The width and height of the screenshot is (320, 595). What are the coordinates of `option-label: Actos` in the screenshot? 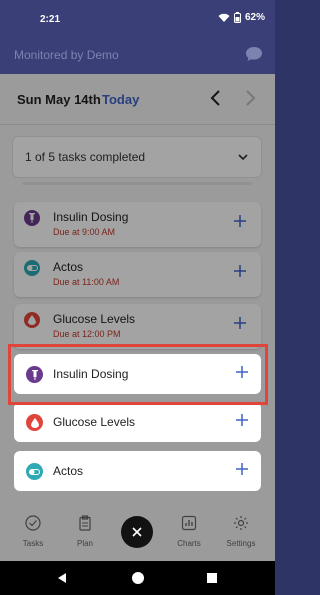 It's located at (68, 471).